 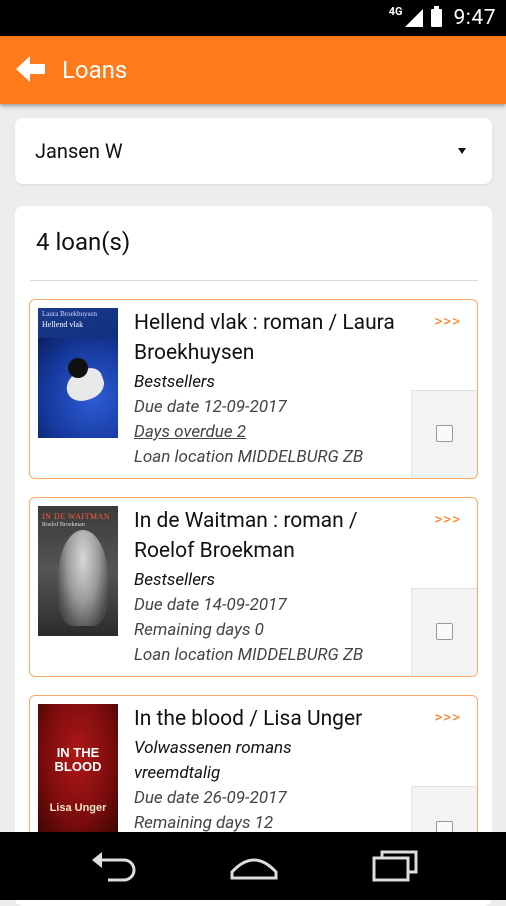 I want to click on book-category: Volwassenen romans vreemdtalig, so click(x=213, y=760).